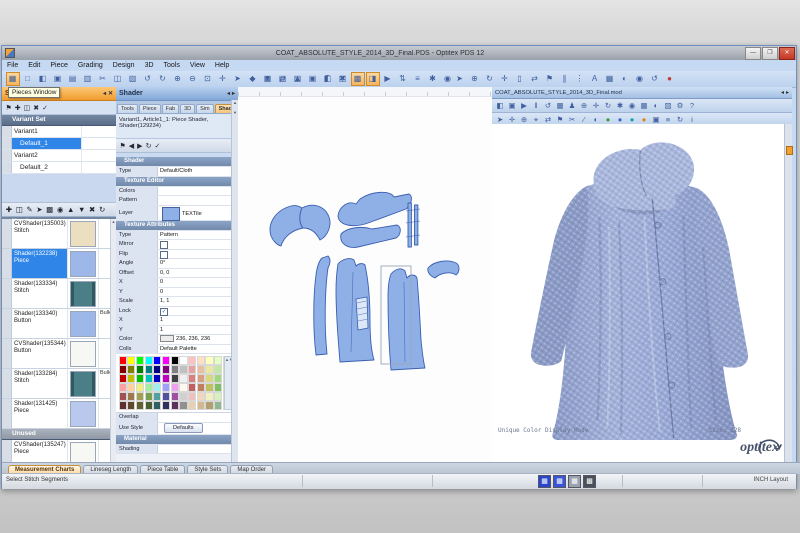 The image size is (800, 533). Describe the element at coordinates (670, 79) in the screenshot. I see `record-icon: ●` at that location.